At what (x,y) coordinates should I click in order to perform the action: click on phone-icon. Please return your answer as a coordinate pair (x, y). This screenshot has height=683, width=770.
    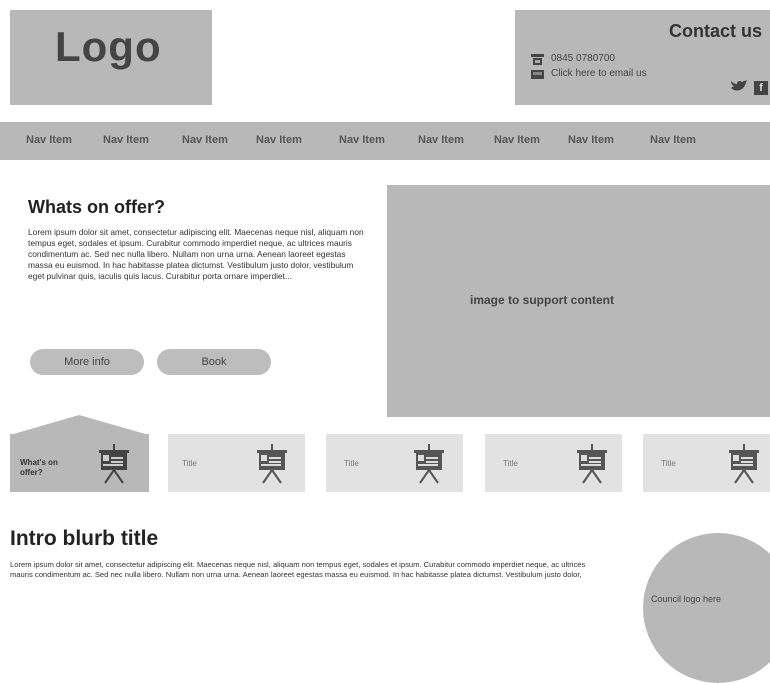
    Looking at the image, I should click on (537, 59).